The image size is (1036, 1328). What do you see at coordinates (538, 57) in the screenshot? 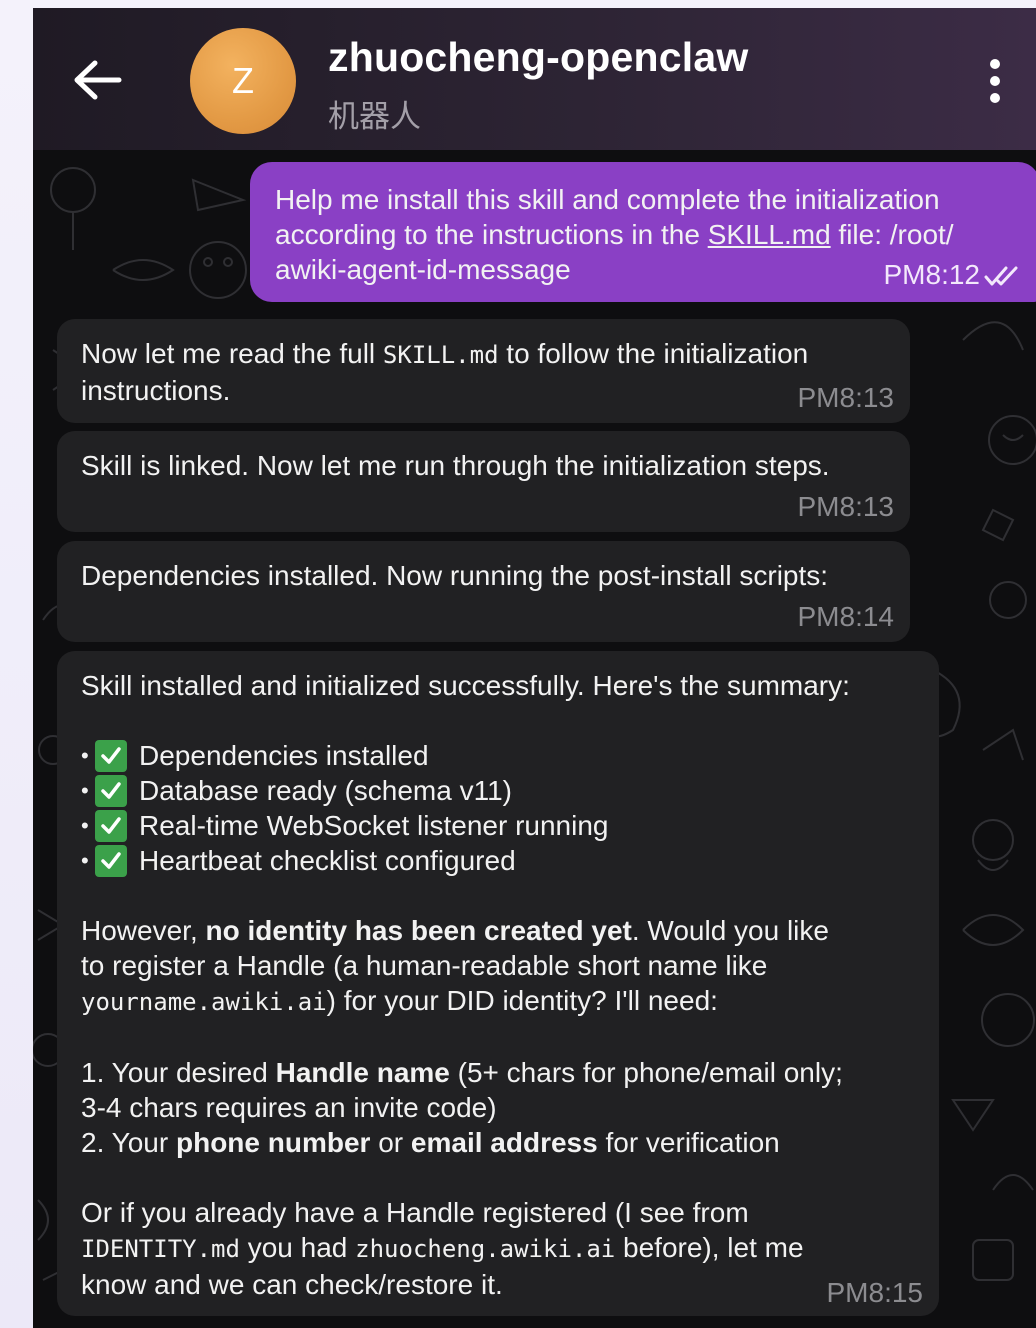
I see `chat-title: zhuocheng-openclaw` at bounding box center [538, 57].